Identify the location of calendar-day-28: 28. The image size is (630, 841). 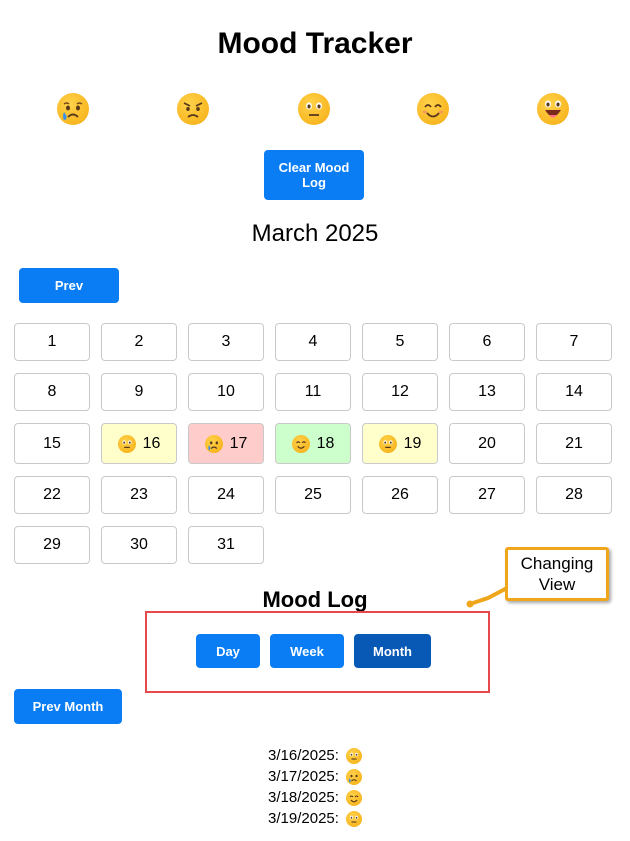
(574, 495).